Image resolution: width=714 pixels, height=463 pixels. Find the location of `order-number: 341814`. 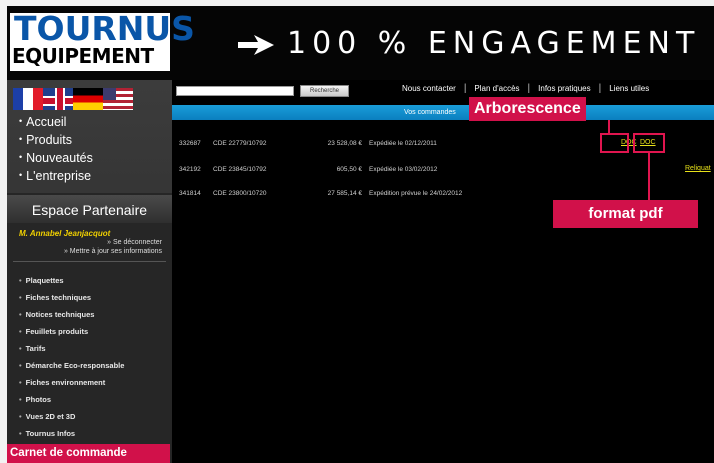

order-number: 341814 is located at coordinates (190, 193).